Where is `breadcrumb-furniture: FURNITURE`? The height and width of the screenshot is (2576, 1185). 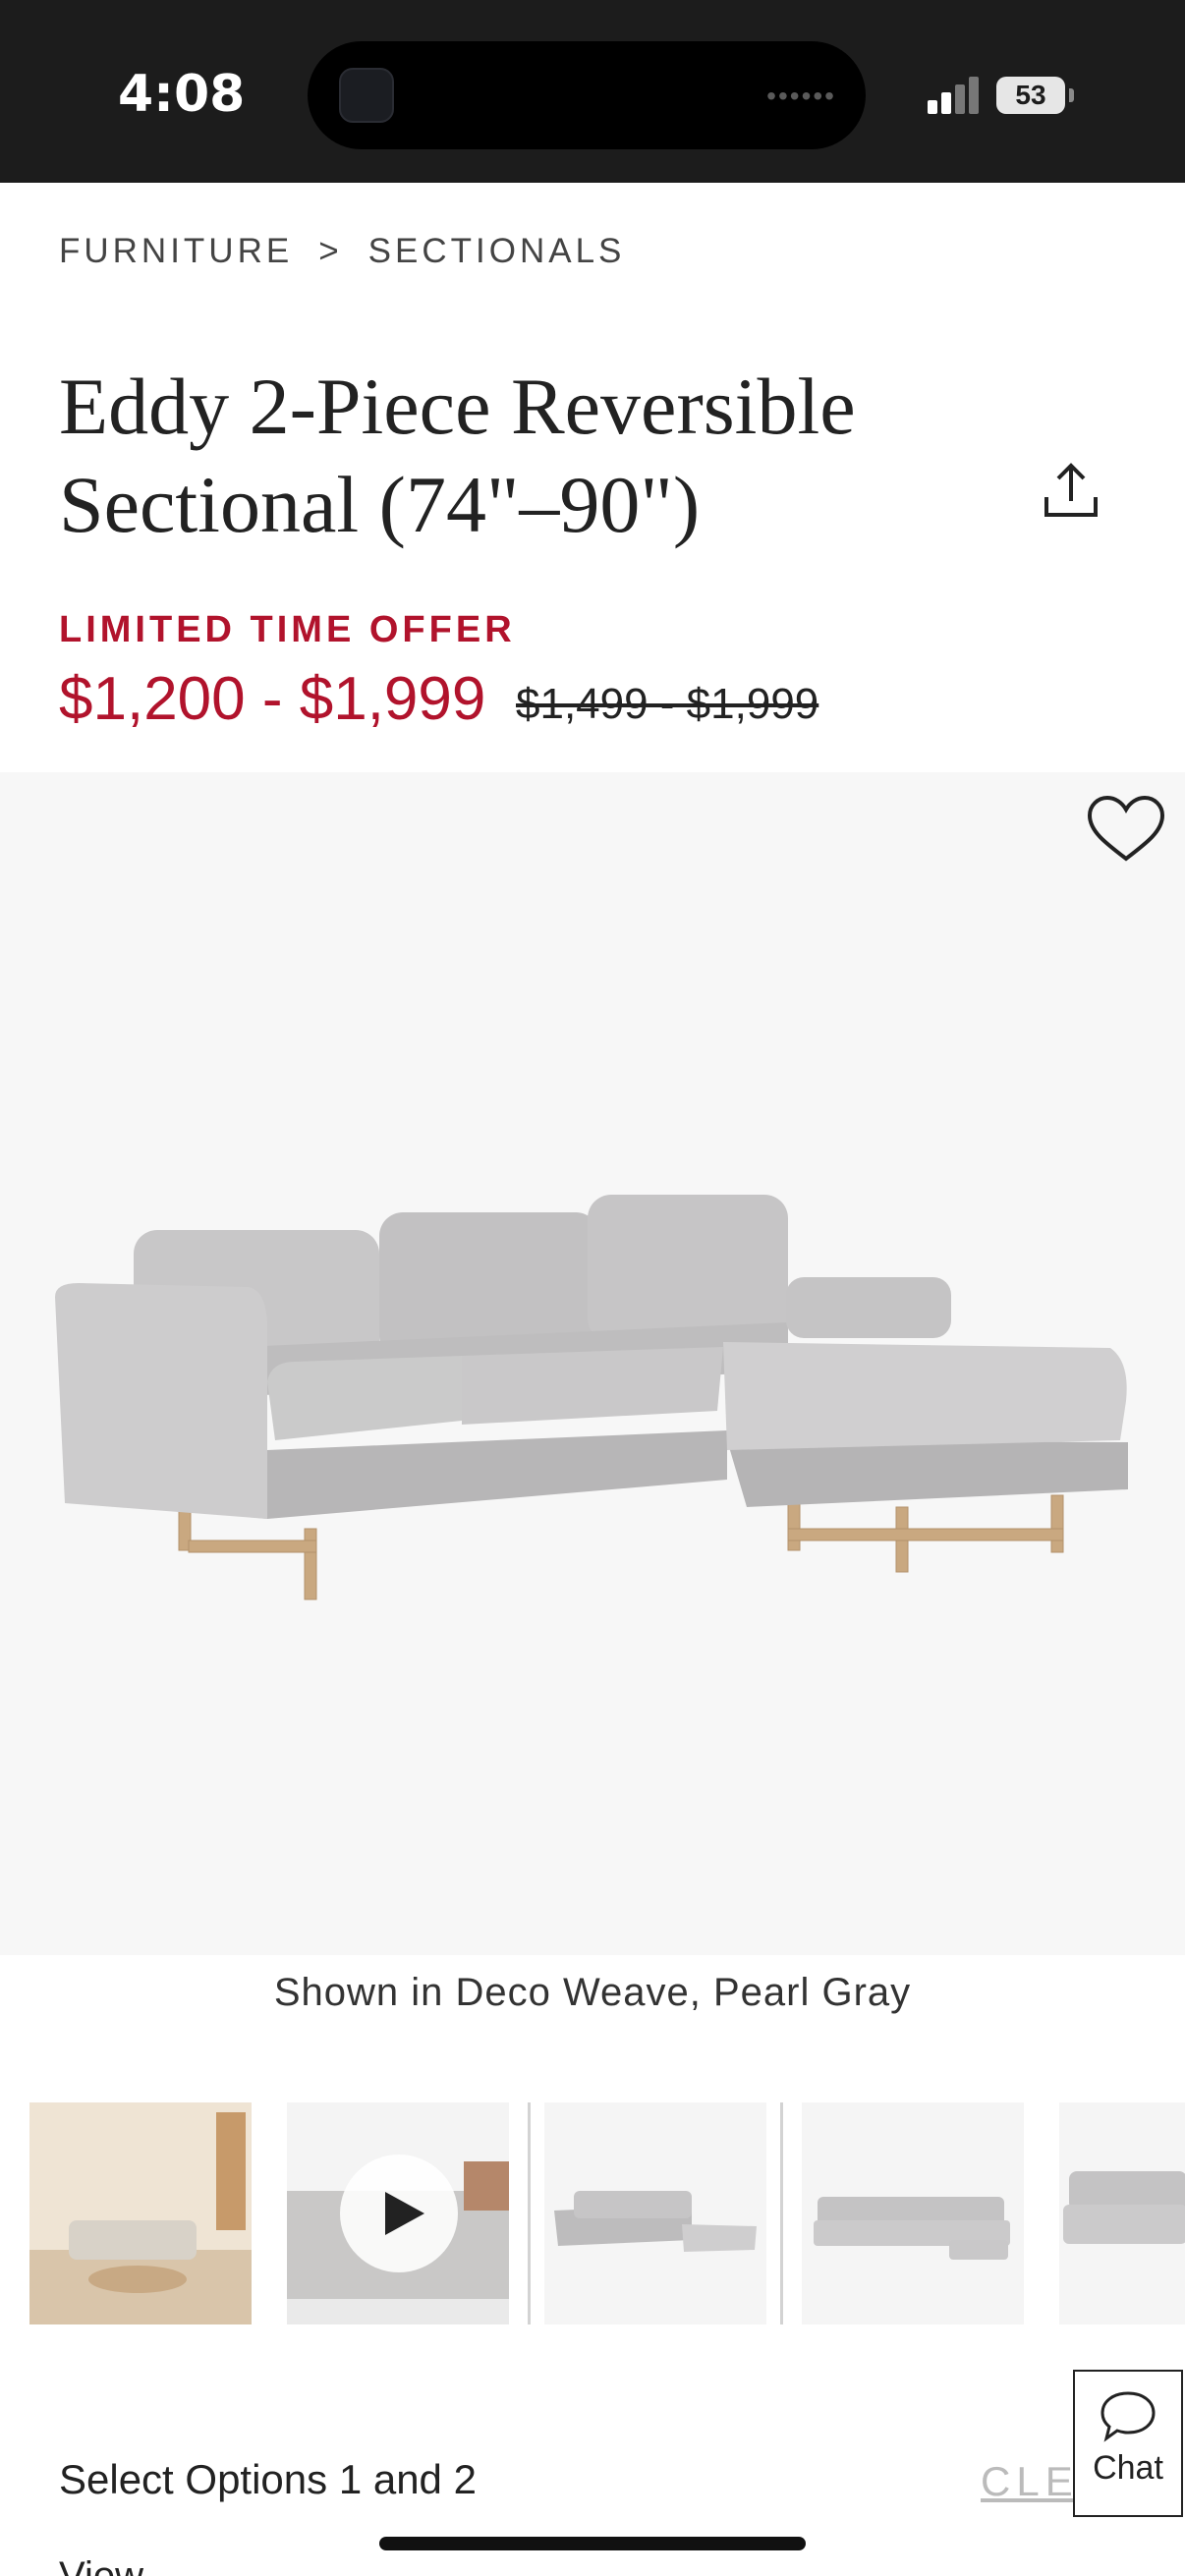 breadcrumb-furniture: FURNITURE is located at coordinates (176, 251).